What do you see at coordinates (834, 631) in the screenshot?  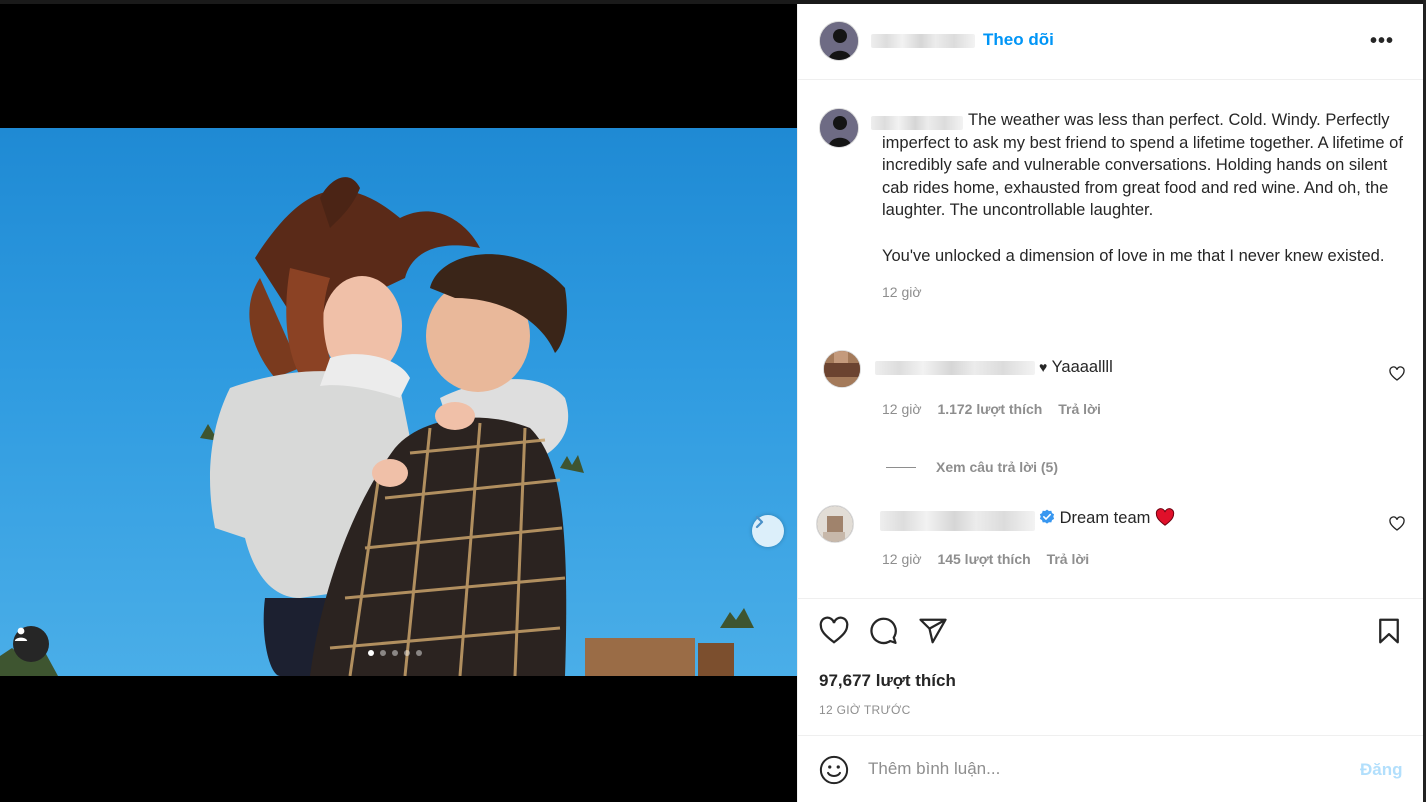 I see `heart-icon` at bounding box center [834, 631].